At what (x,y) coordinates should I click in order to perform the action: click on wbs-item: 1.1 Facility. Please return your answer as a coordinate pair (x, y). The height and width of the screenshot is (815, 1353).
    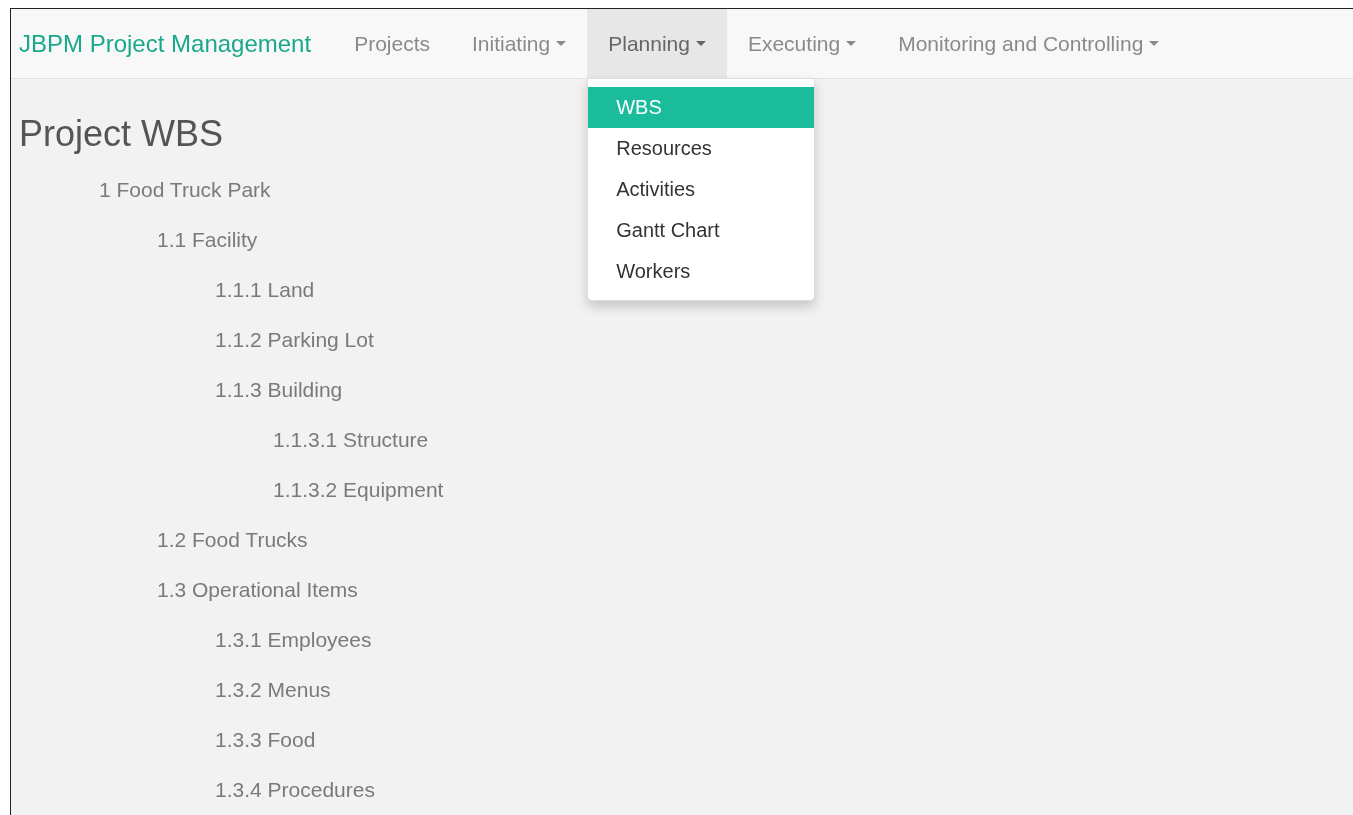
    Looking at the image, I should click on (207, 240).